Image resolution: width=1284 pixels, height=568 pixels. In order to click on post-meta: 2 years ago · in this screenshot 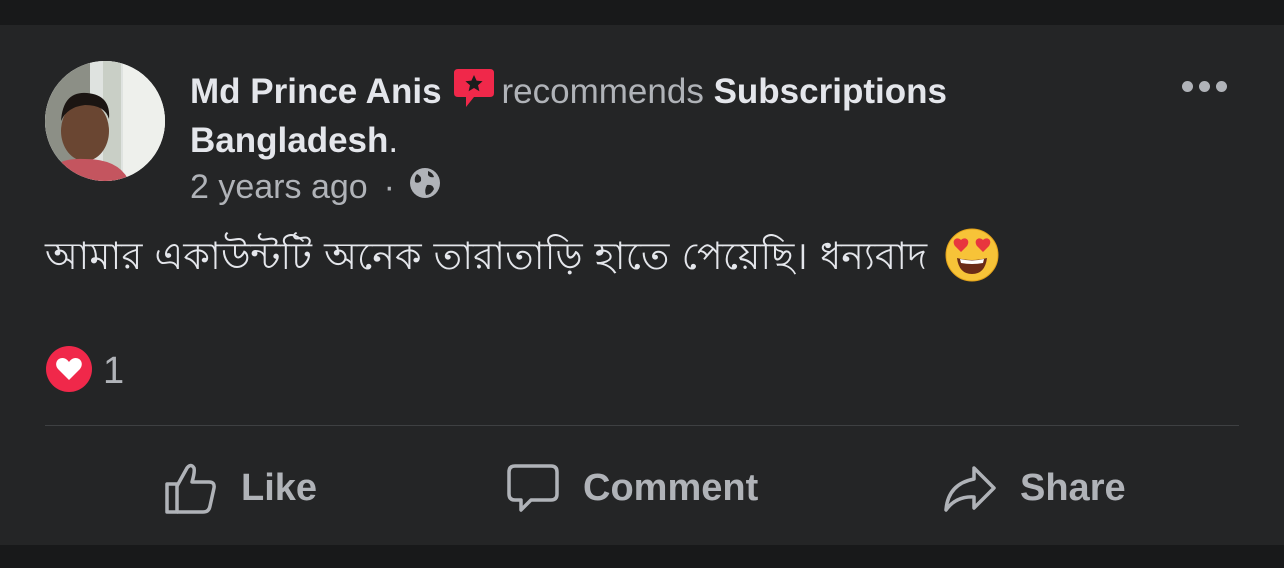, I will do `click(315, 187)`.